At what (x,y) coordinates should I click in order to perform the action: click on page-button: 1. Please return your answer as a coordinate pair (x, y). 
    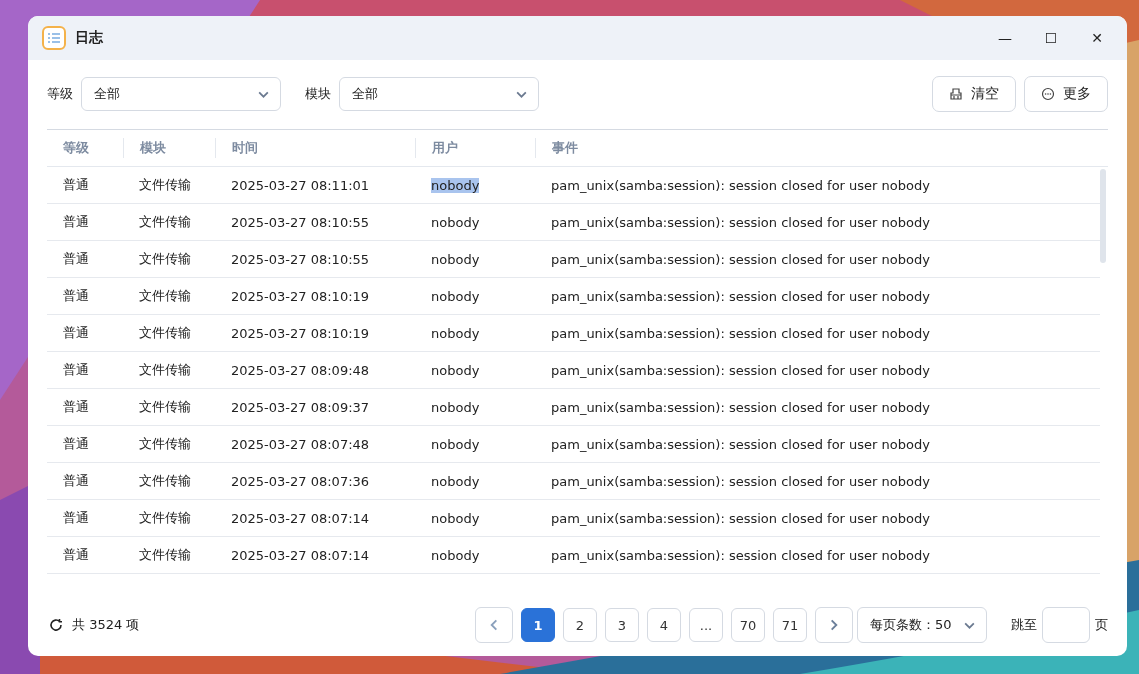
    Looking at the image, I should click on (538, 625).